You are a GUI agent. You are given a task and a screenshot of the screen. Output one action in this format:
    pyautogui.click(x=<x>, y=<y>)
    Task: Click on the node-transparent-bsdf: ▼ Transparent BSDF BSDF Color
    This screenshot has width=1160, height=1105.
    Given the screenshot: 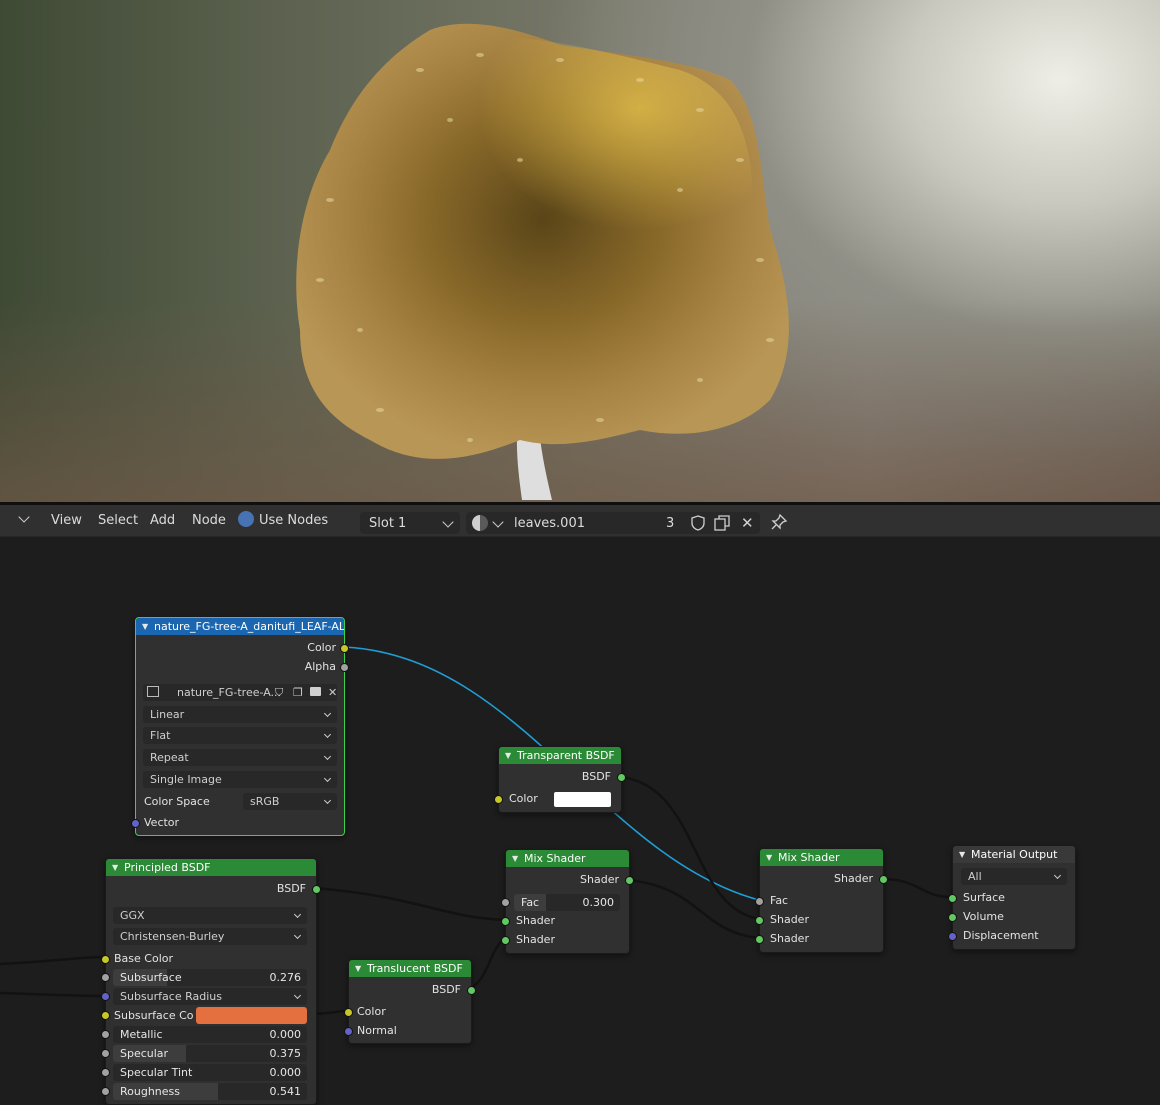 What is the action you would take?
    pyautogui.click(x=560, y=779)
    